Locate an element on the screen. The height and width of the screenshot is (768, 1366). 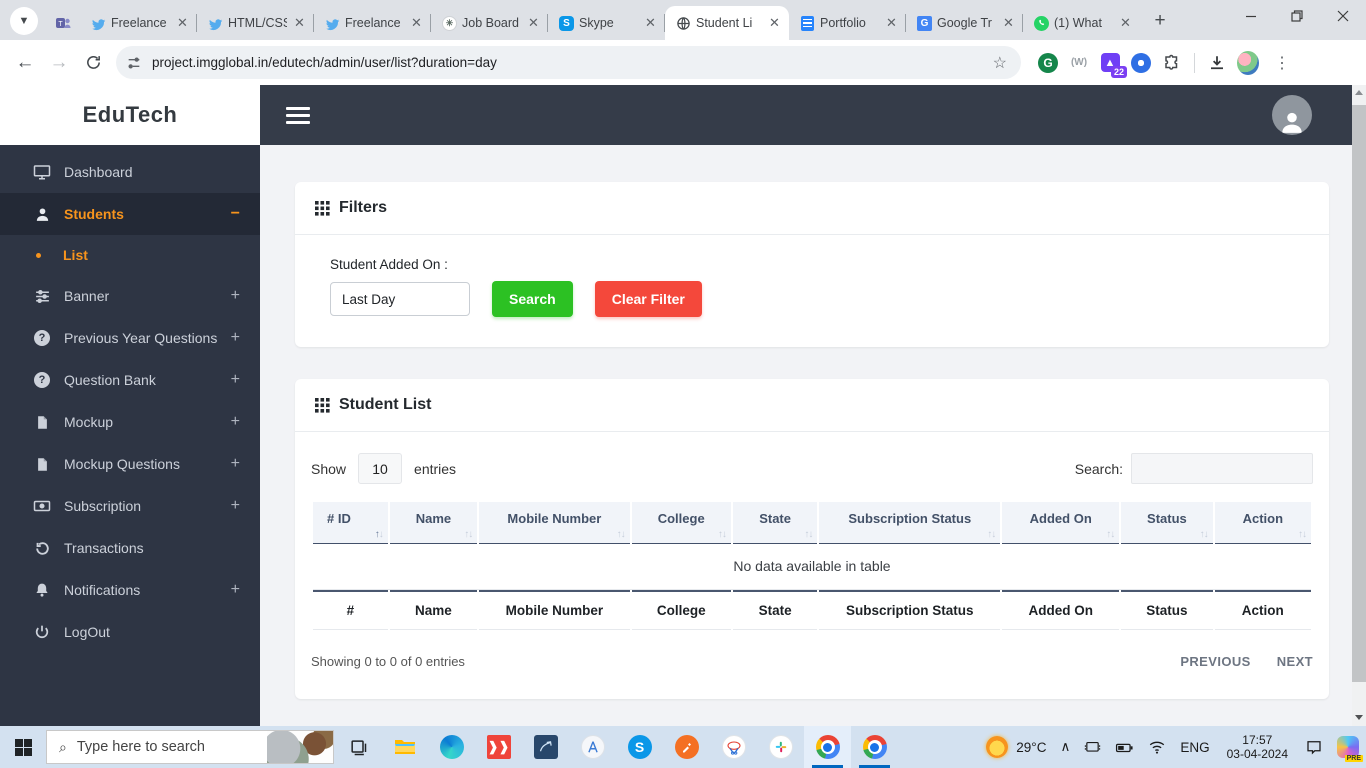
notification-center-icon is located at coordinates (1314, 747).